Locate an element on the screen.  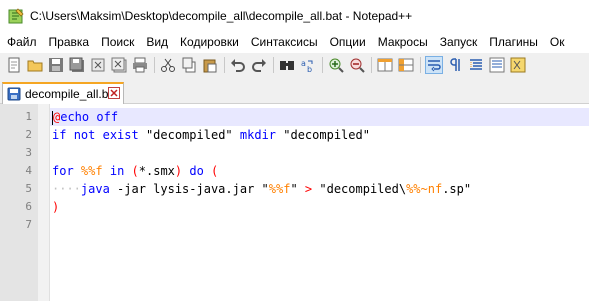
notepadpp-app-icon is located at coordinates (16, 15).